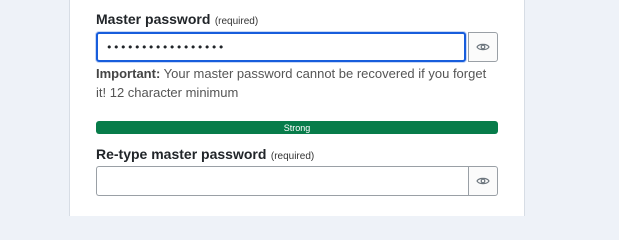 The width and height of the screenshot is (619, 240). Describe the element at coordinates (281, 47) in the screenshot. I see `master-password-input: •••••••••••••••••` at that location.